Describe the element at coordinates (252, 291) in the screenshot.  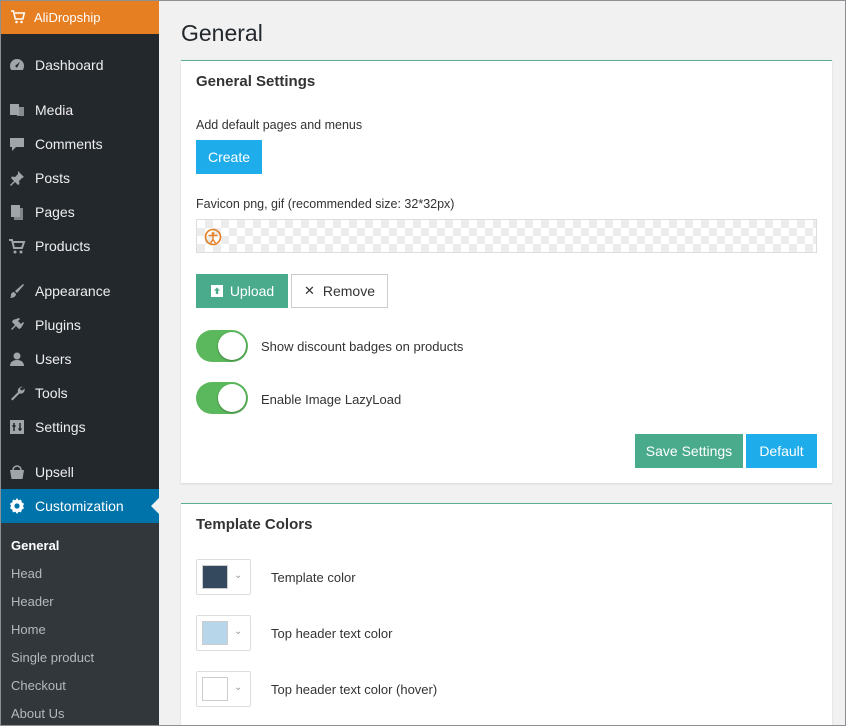
I see `upload-label: Upload` at that location.